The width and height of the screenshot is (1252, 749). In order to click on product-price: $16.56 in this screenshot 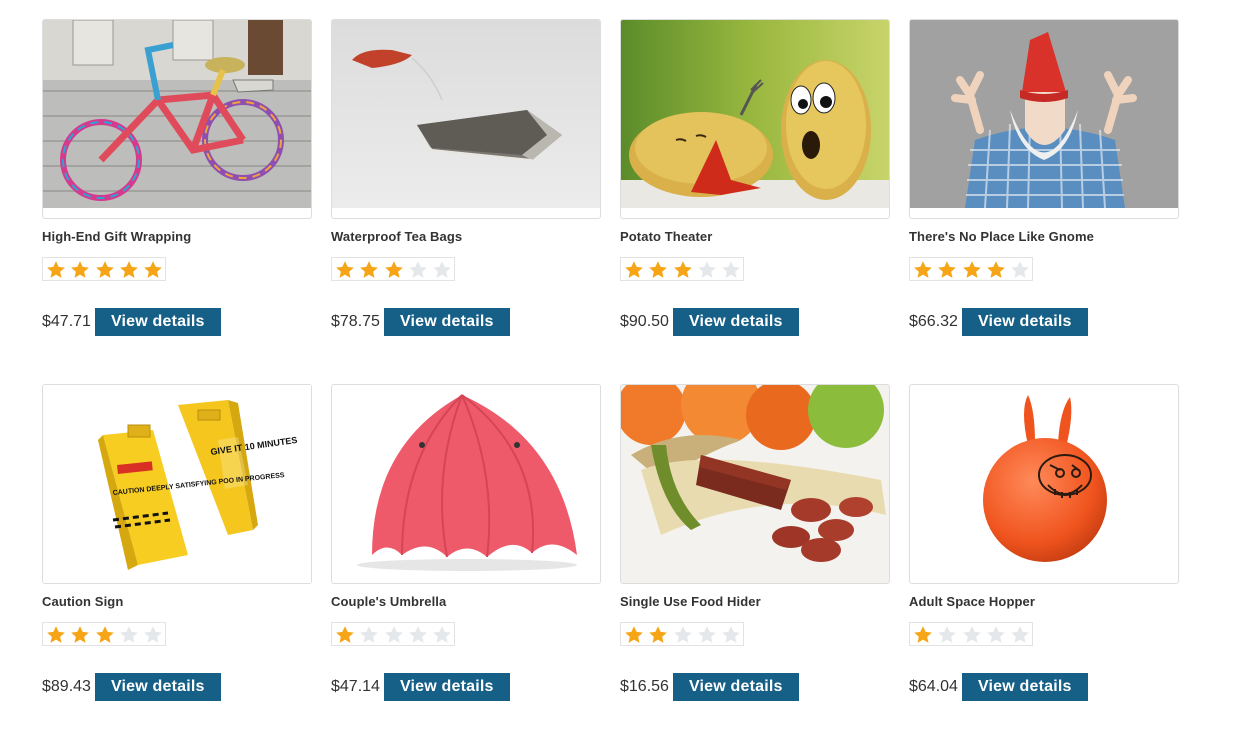, I will do `click(644, 686)`.